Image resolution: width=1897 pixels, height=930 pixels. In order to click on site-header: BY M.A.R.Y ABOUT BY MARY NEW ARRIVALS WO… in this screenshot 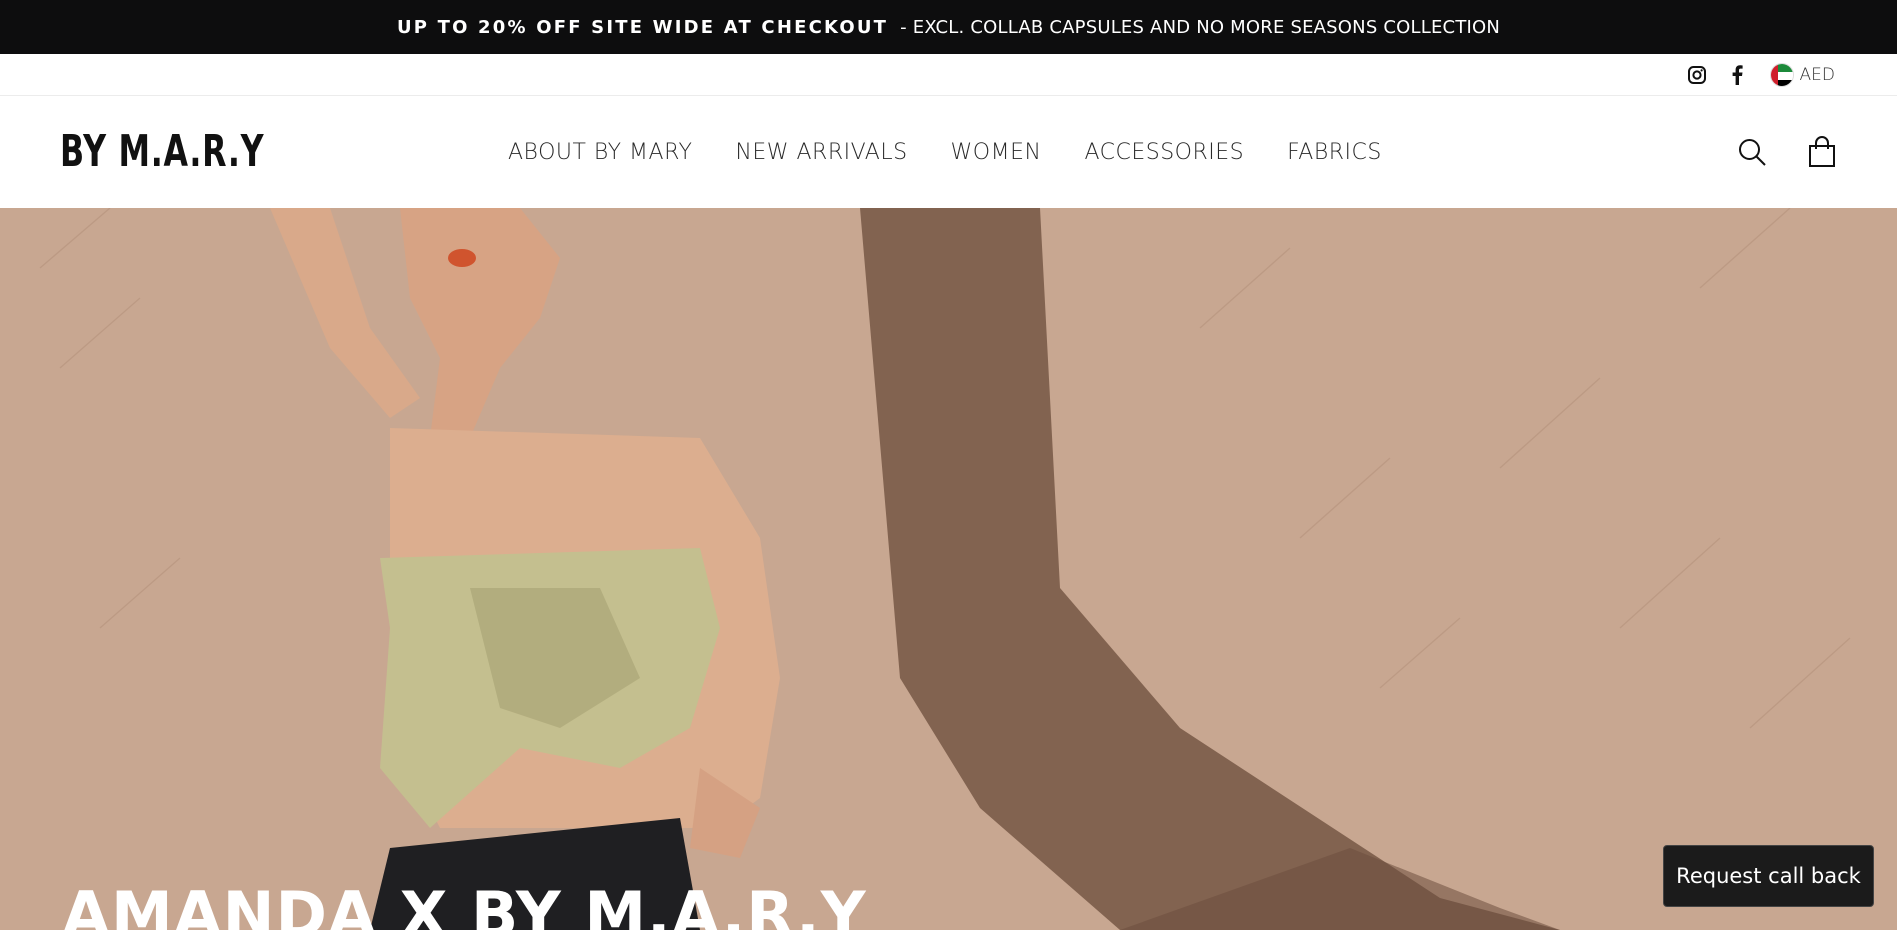, I will do `click(948, 152)`.